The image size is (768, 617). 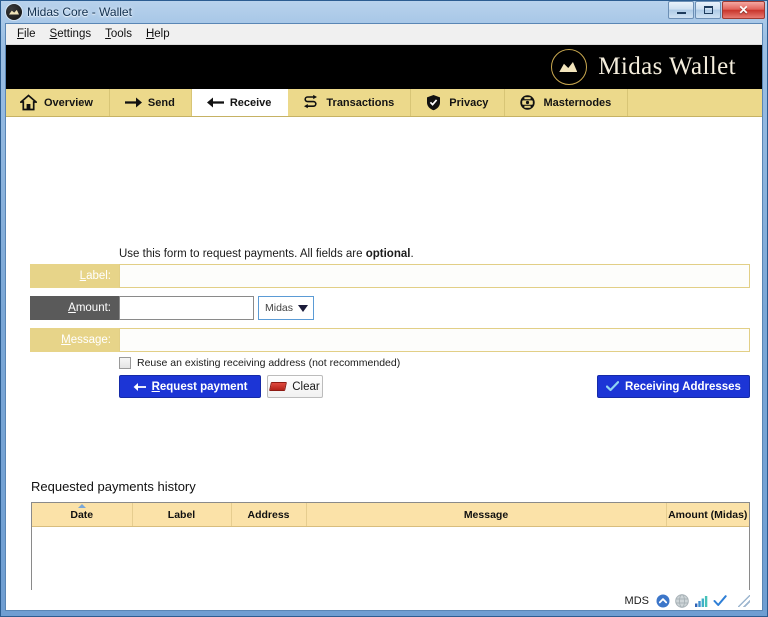 I want to click on menu-tools-label: ools, so click(x=121, y=34).